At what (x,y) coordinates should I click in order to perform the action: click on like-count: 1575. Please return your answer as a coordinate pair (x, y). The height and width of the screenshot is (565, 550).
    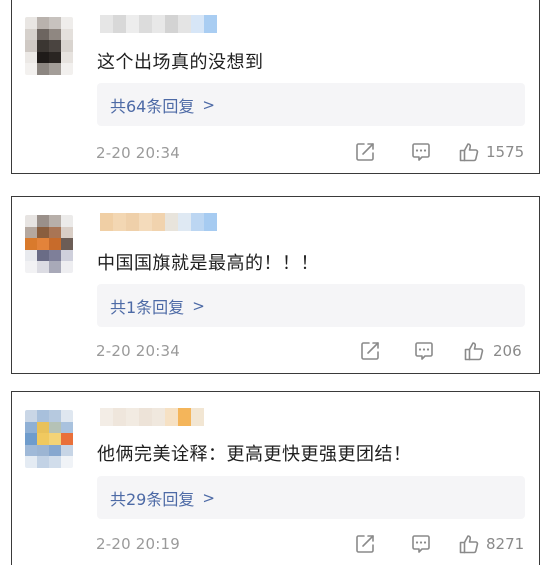
    Looking at the image, I should click on (505, 152).